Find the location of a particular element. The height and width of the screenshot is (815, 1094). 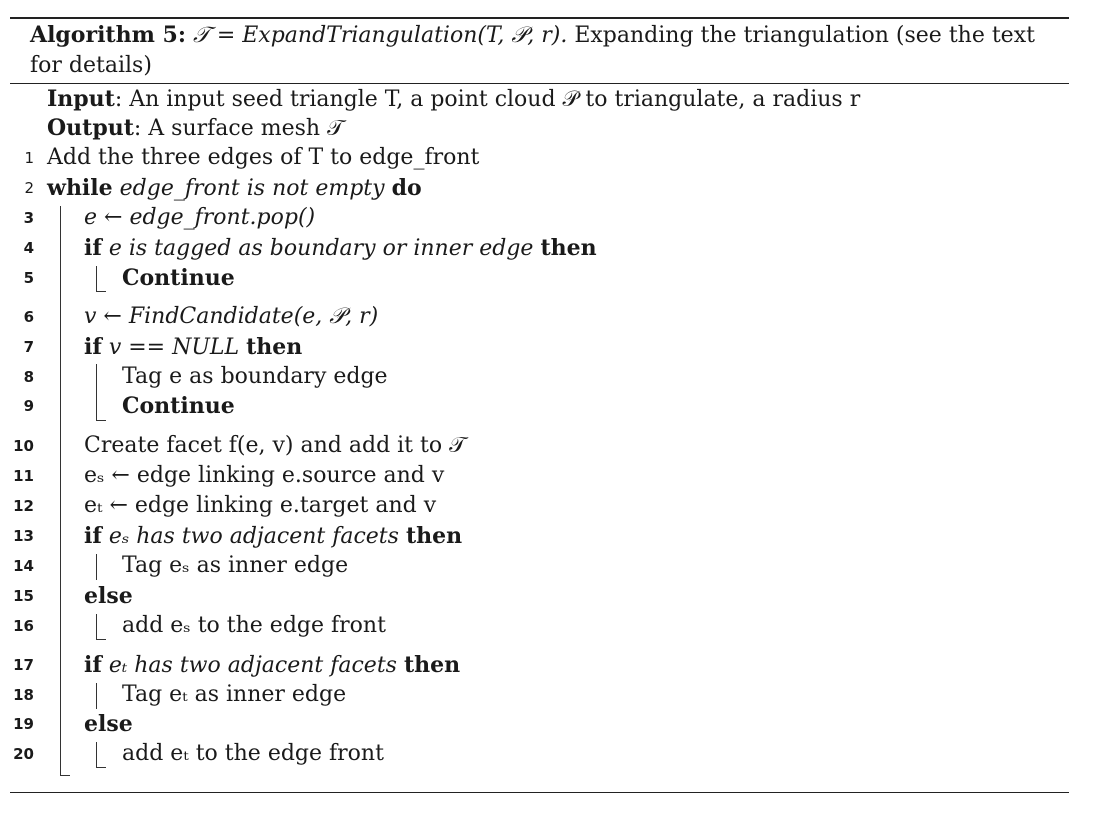

line-number: 1 is located at coordinates (29, 158).